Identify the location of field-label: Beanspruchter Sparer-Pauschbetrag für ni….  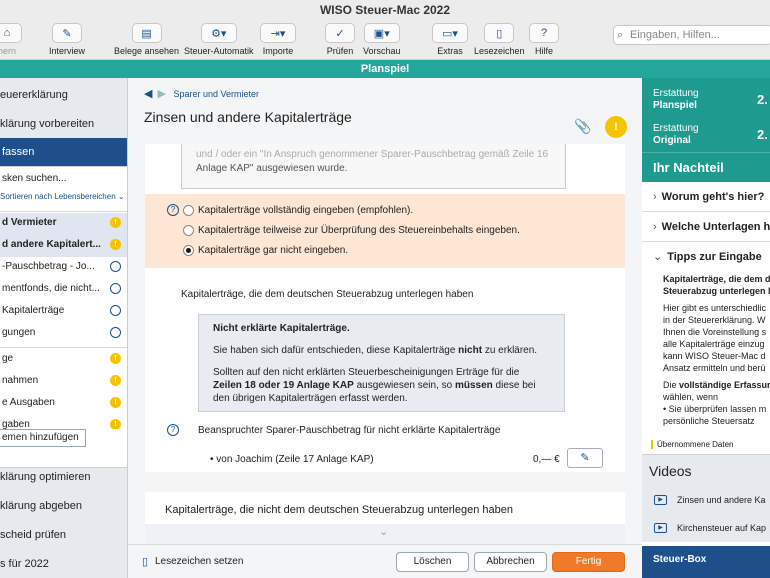
(349, 430).